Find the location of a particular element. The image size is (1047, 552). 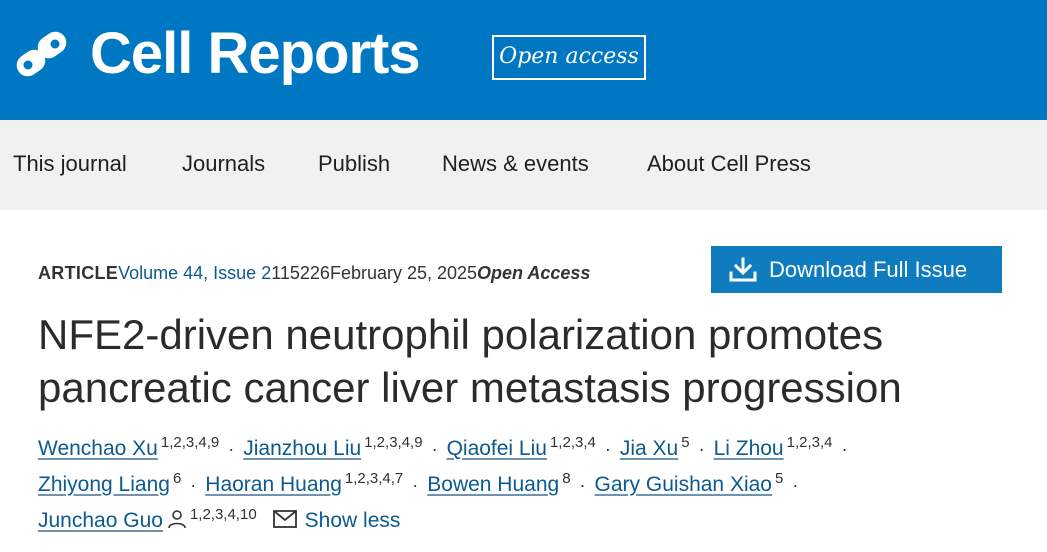

download-full-issue-button: Download Full Issue is located at coordinates (856, 269).